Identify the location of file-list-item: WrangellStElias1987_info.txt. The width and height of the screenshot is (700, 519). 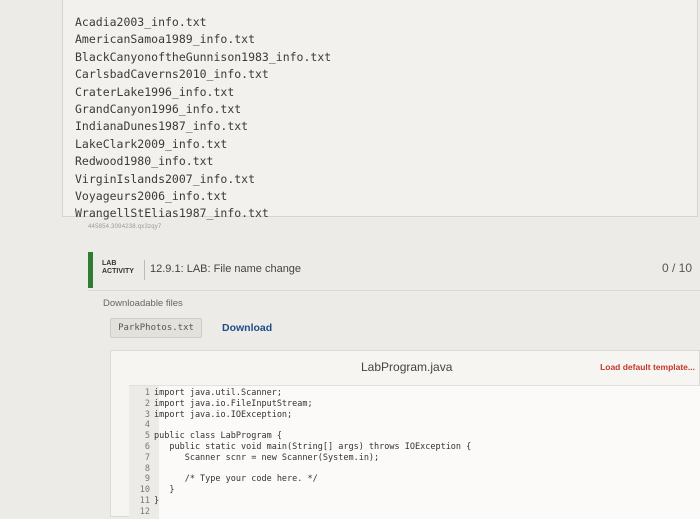
(172, 213).